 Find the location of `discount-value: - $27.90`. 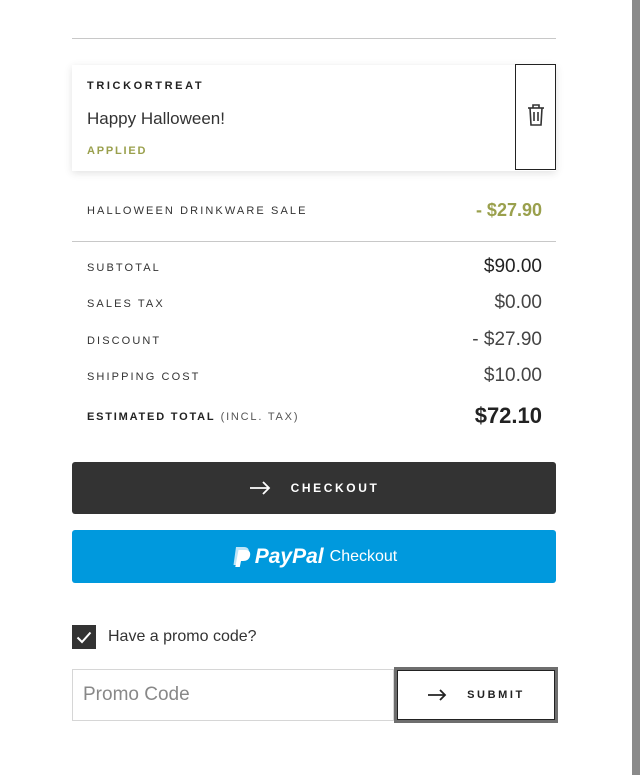

discount-value: - $27.90 is located at coordinates (507, 339).